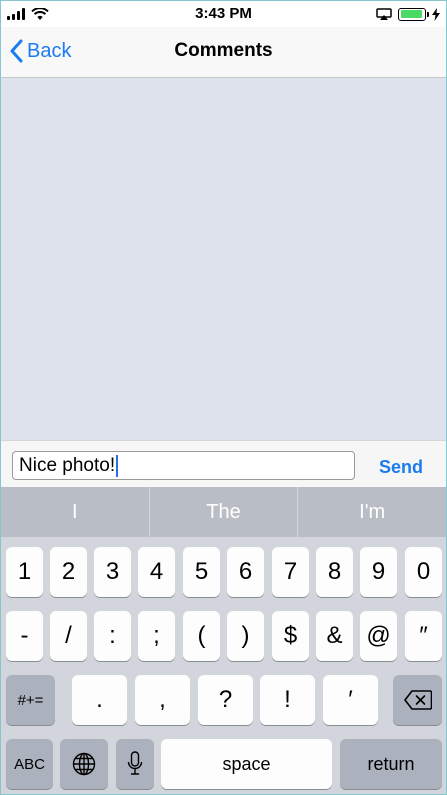 The image size is (447, 795). I want to click on key-8: 8, so click(334, 572).